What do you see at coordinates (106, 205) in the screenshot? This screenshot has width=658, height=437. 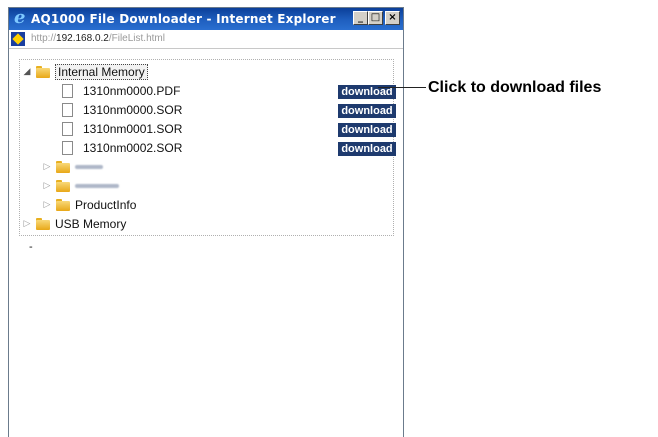 I see `tree-node-label: ProductInfo` at bounding box center [106, 205].